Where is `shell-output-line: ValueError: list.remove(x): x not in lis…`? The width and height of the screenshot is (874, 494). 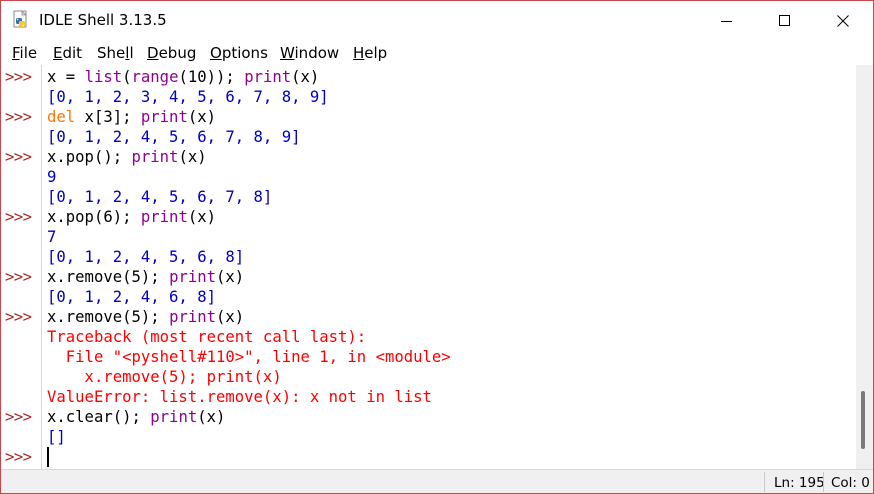
shell-output-line: ValueError: list.remove(x): x not in lis… is located at coordinates (239, 397).